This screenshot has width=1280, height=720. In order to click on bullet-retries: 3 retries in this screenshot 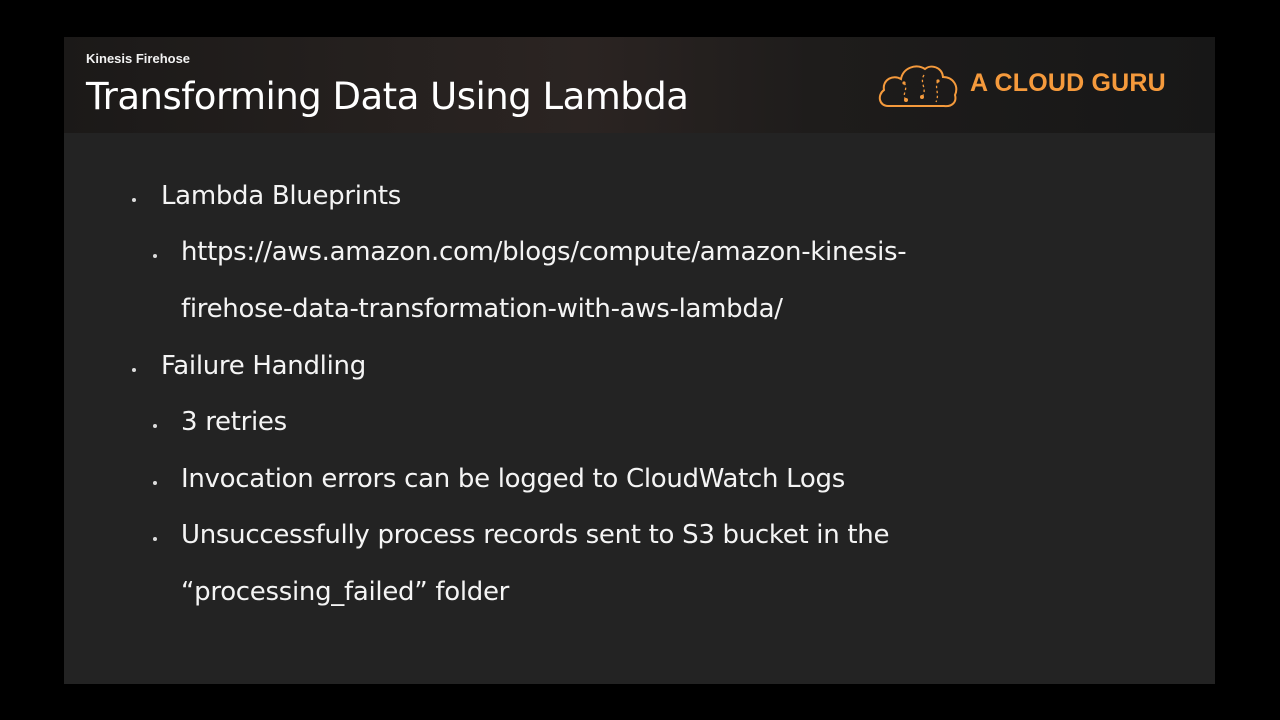, I will do `click(234, 422)`.